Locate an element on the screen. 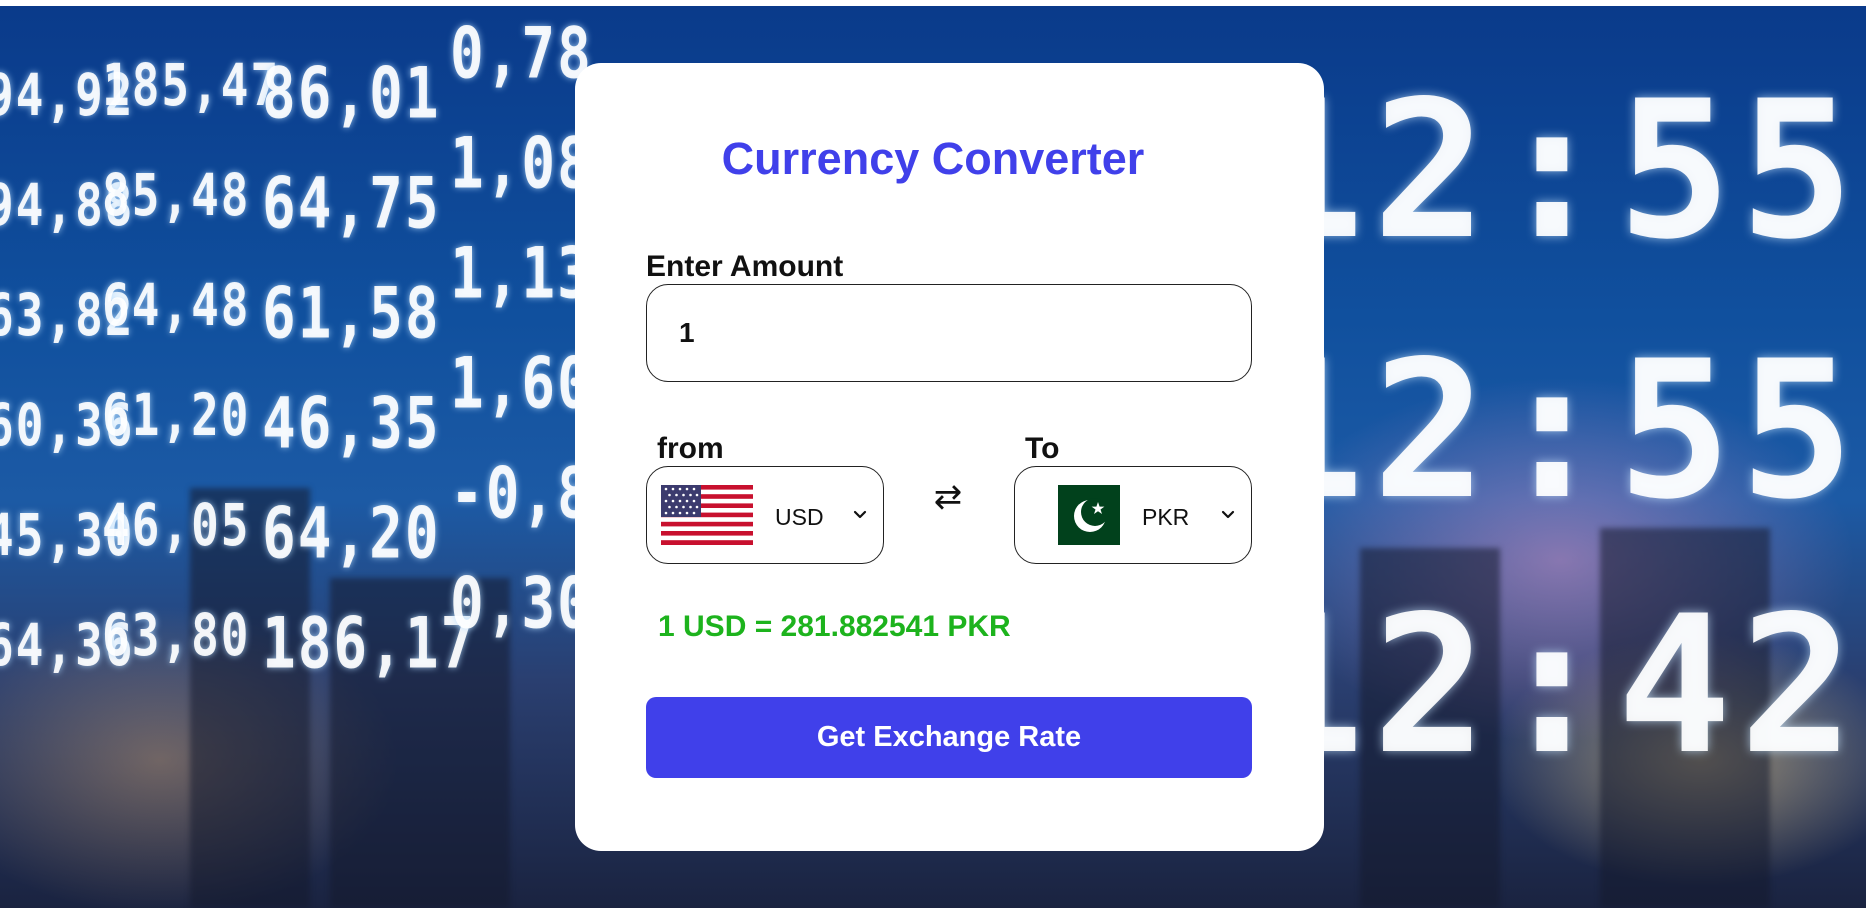 Image resolution: width=1866 pixels, height=908 pixels. clock-display: 12:42:0 is located at coordinates (1558, 685).